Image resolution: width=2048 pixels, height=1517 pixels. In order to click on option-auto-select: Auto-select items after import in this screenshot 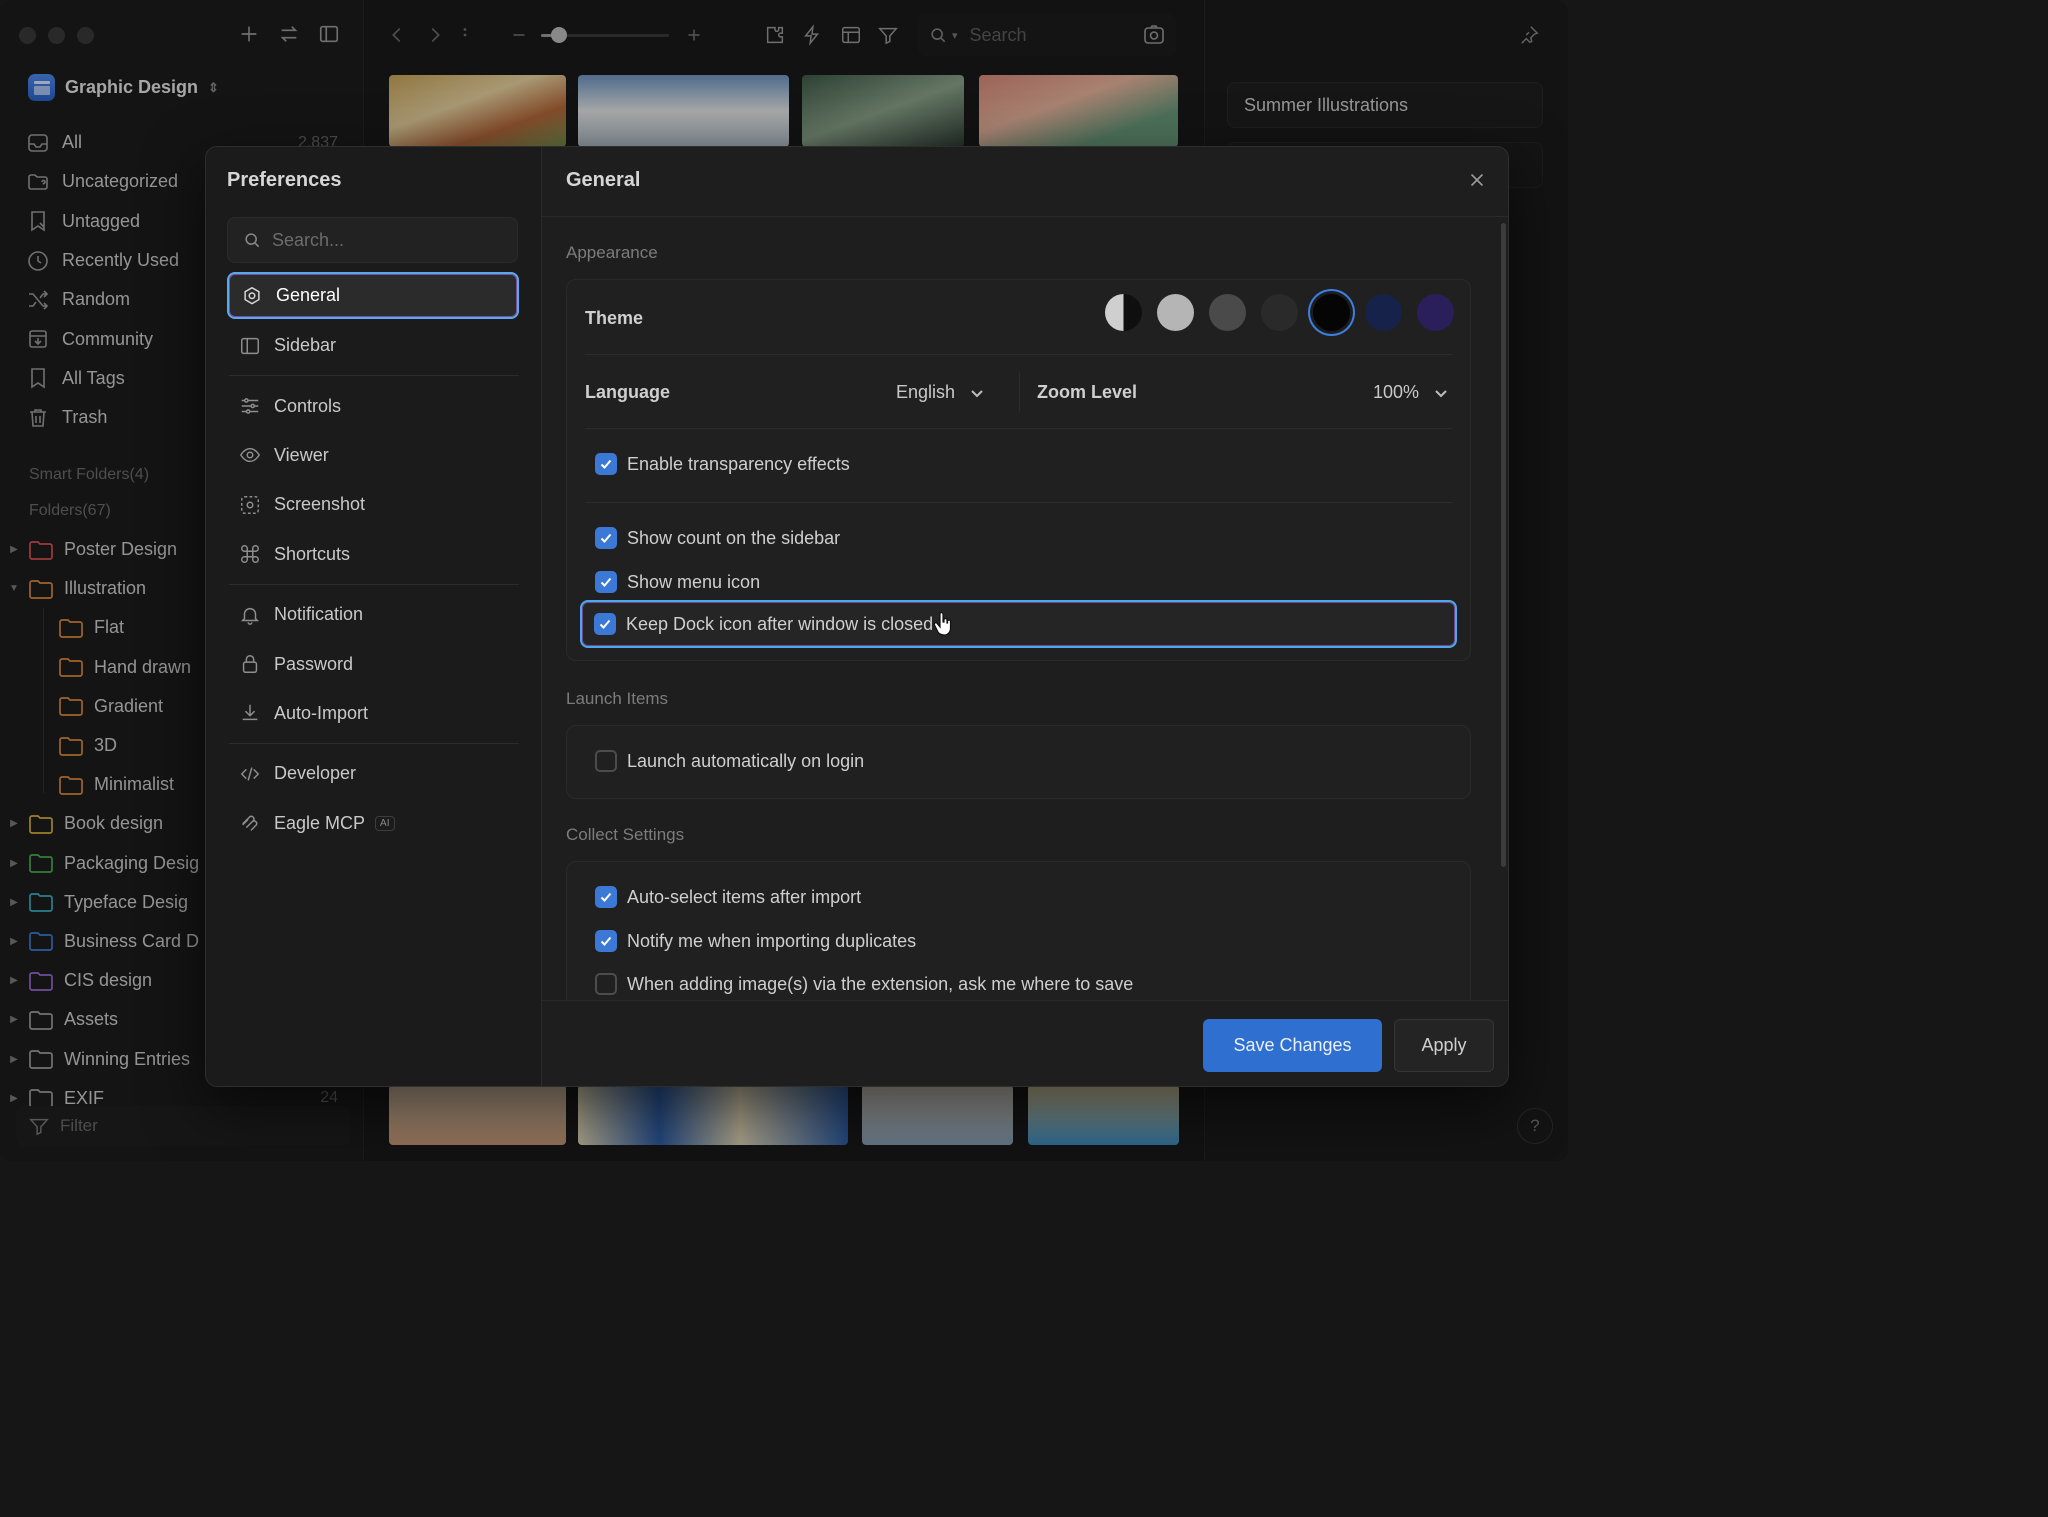, I will do `click(728, 897)`.